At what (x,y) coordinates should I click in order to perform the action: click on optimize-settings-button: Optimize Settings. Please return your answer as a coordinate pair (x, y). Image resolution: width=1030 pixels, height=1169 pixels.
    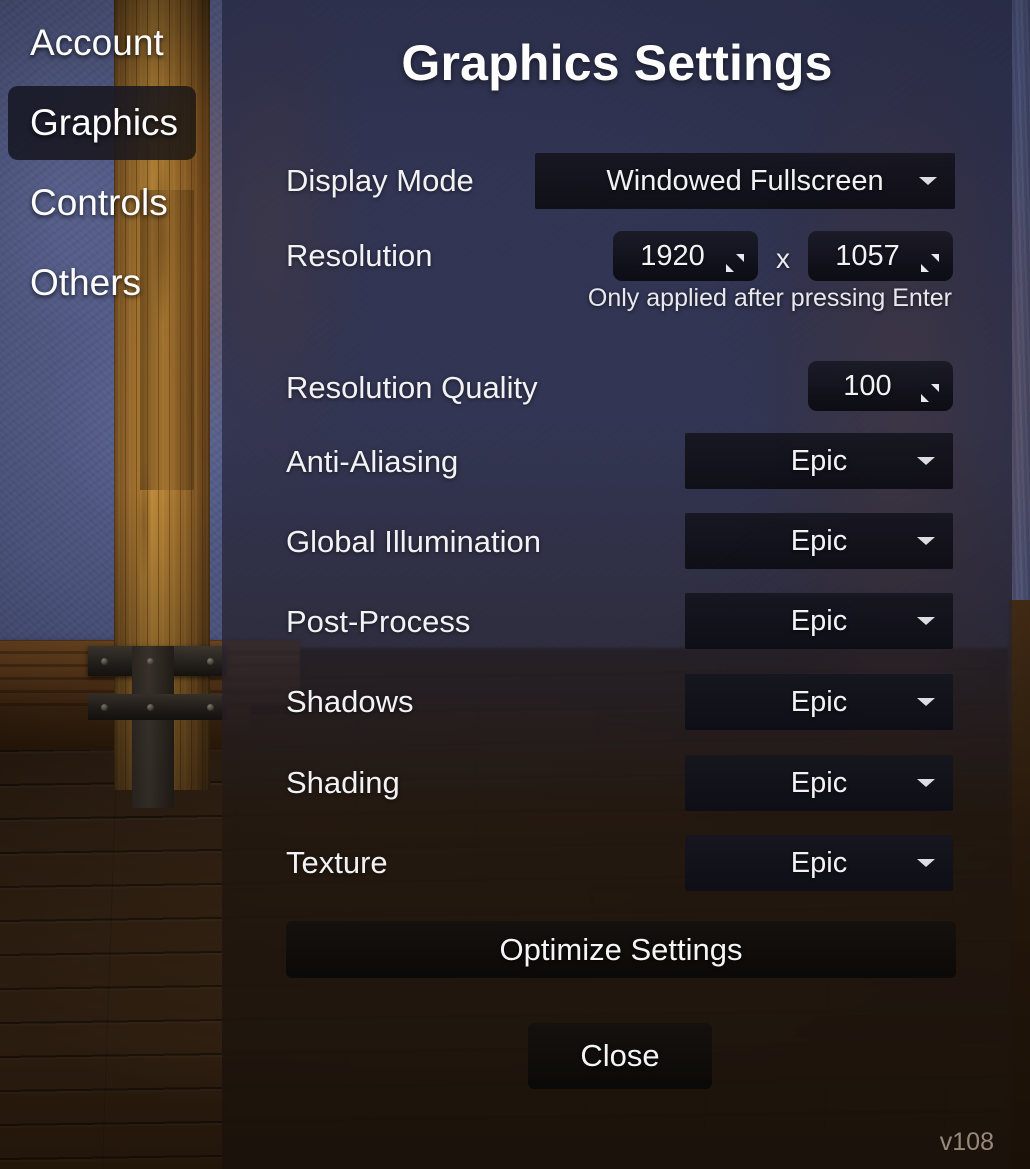
    Looking at the image, I should click on (621, 949).